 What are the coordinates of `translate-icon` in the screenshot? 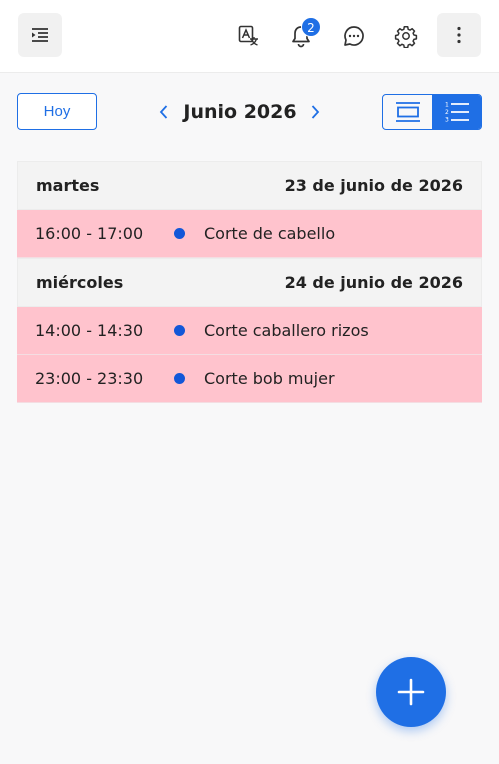 It's located at (248, 35).